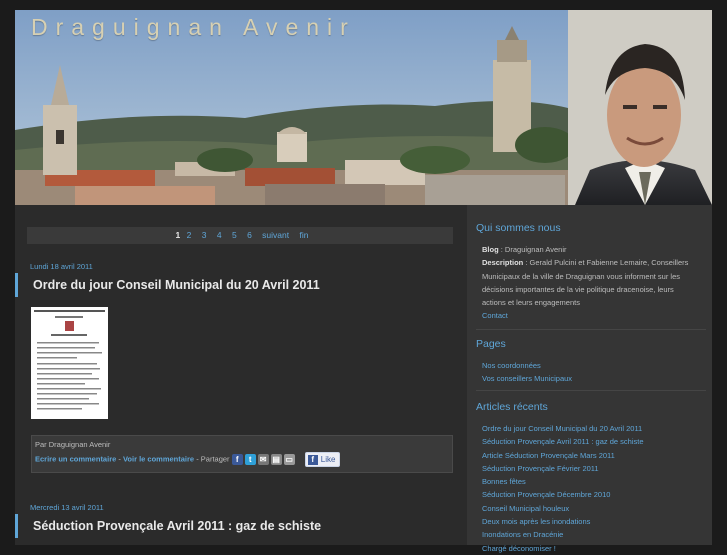 This screenshot has height=555, width=727. Describe the element at coordinates (276, 459) in the screenshot. I see `print-share-icon: ▤` at that location.